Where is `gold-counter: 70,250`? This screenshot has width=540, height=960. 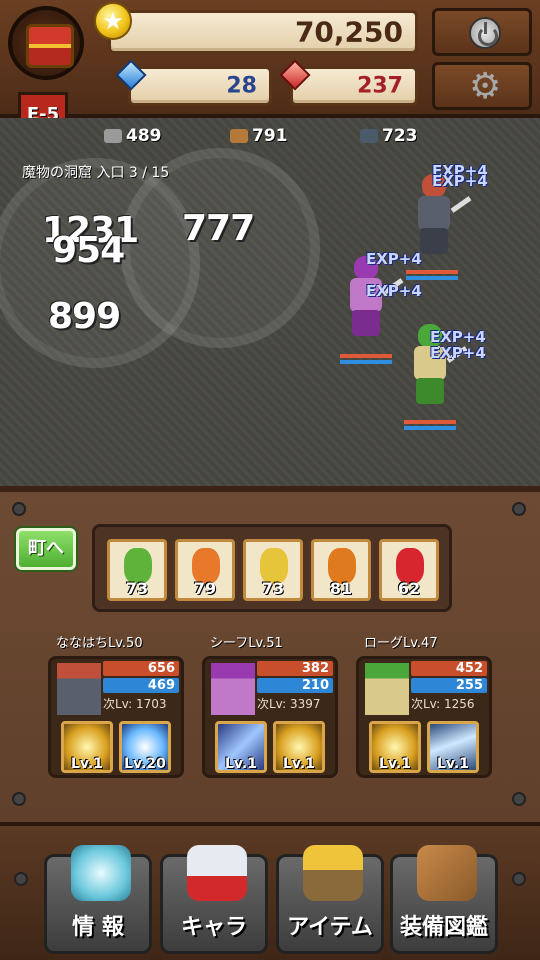 gold-counter: 70,250 is located at coordinates (263, 32).